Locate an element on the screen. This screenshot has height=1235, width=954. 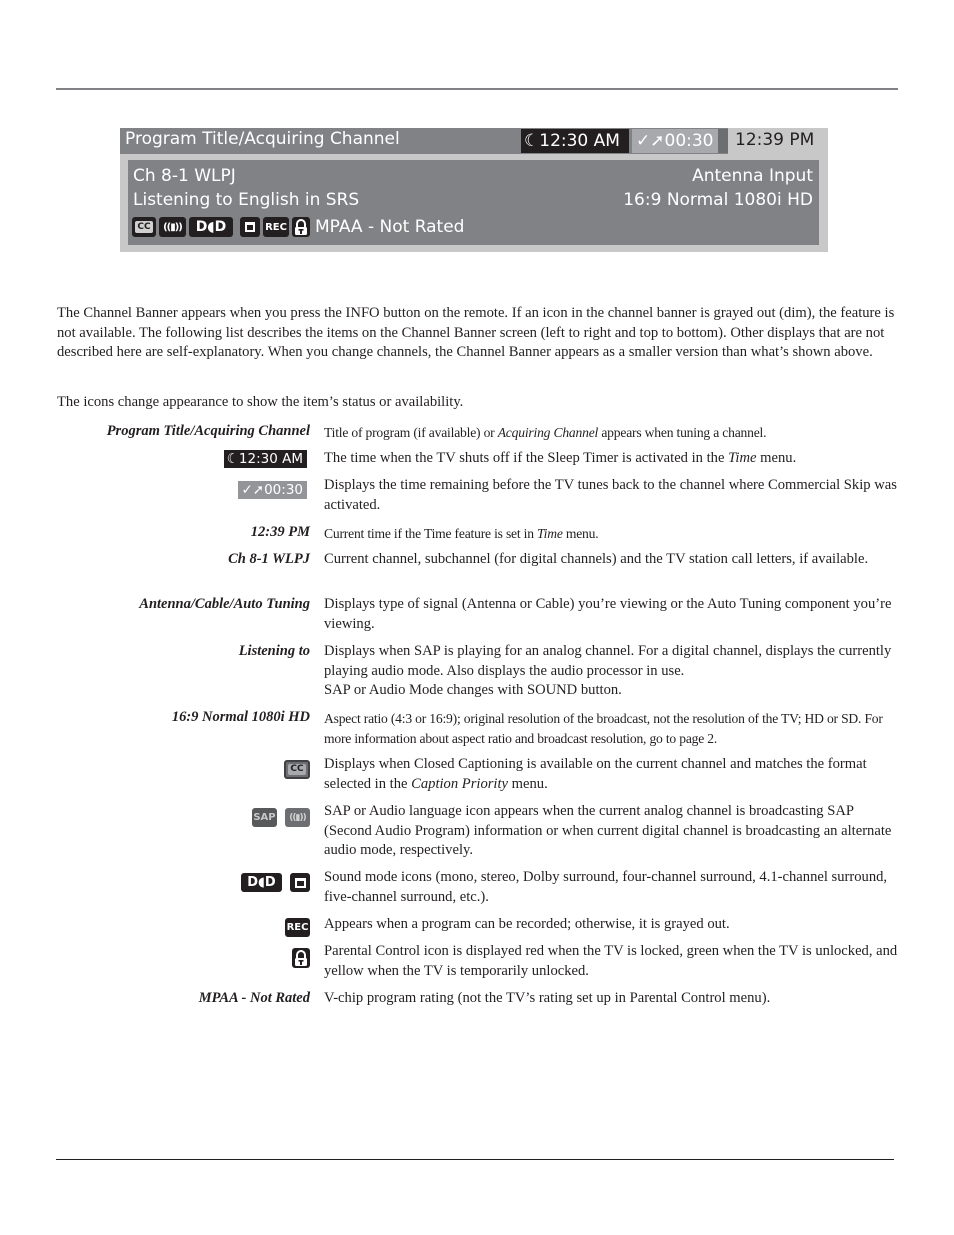
rec-icon-cell: REC is located at coordinates (297, 927).